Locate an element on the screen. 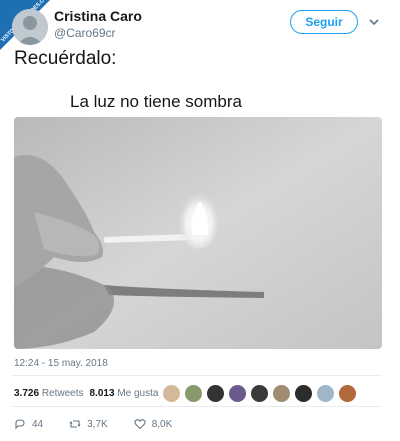 The width and height of the screenshot is (400, 441). follow-button-label: Seguir is located at coordinates (324, 22).